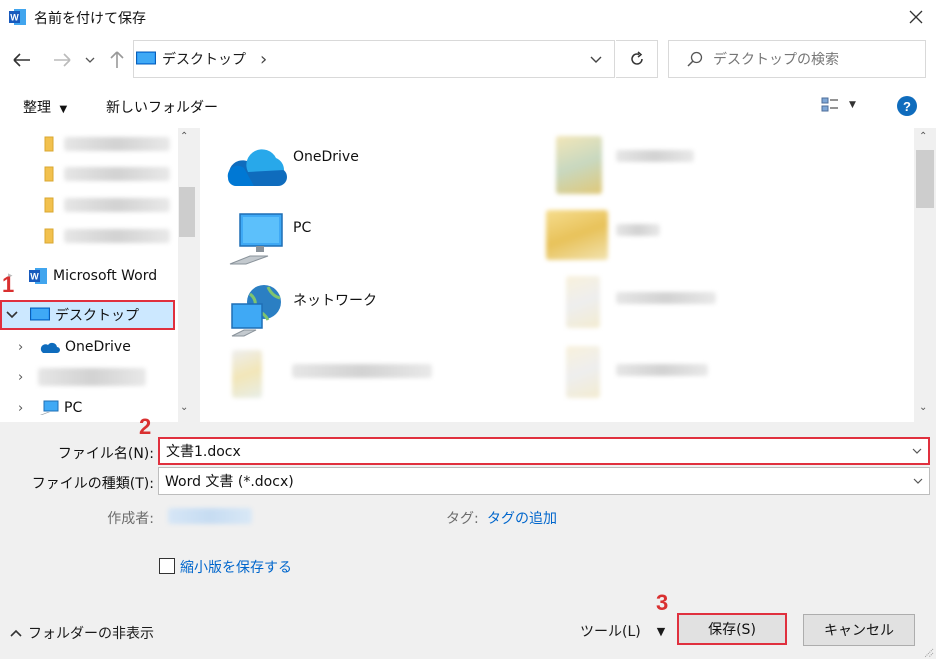 The height and width of the screenshot is (659, 936). I want to click on view-options-button: ▼, so click(841, 105).